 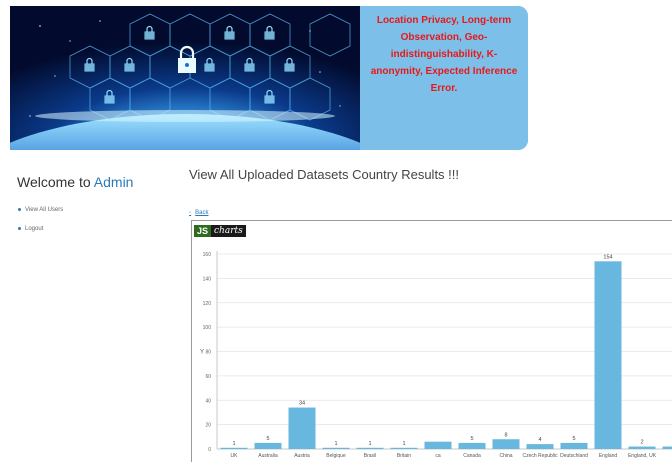 What do you see at coordinates (208, 353) in the screenshot?
I see `y-tick-label: 80` at bounding box center [208, 353].